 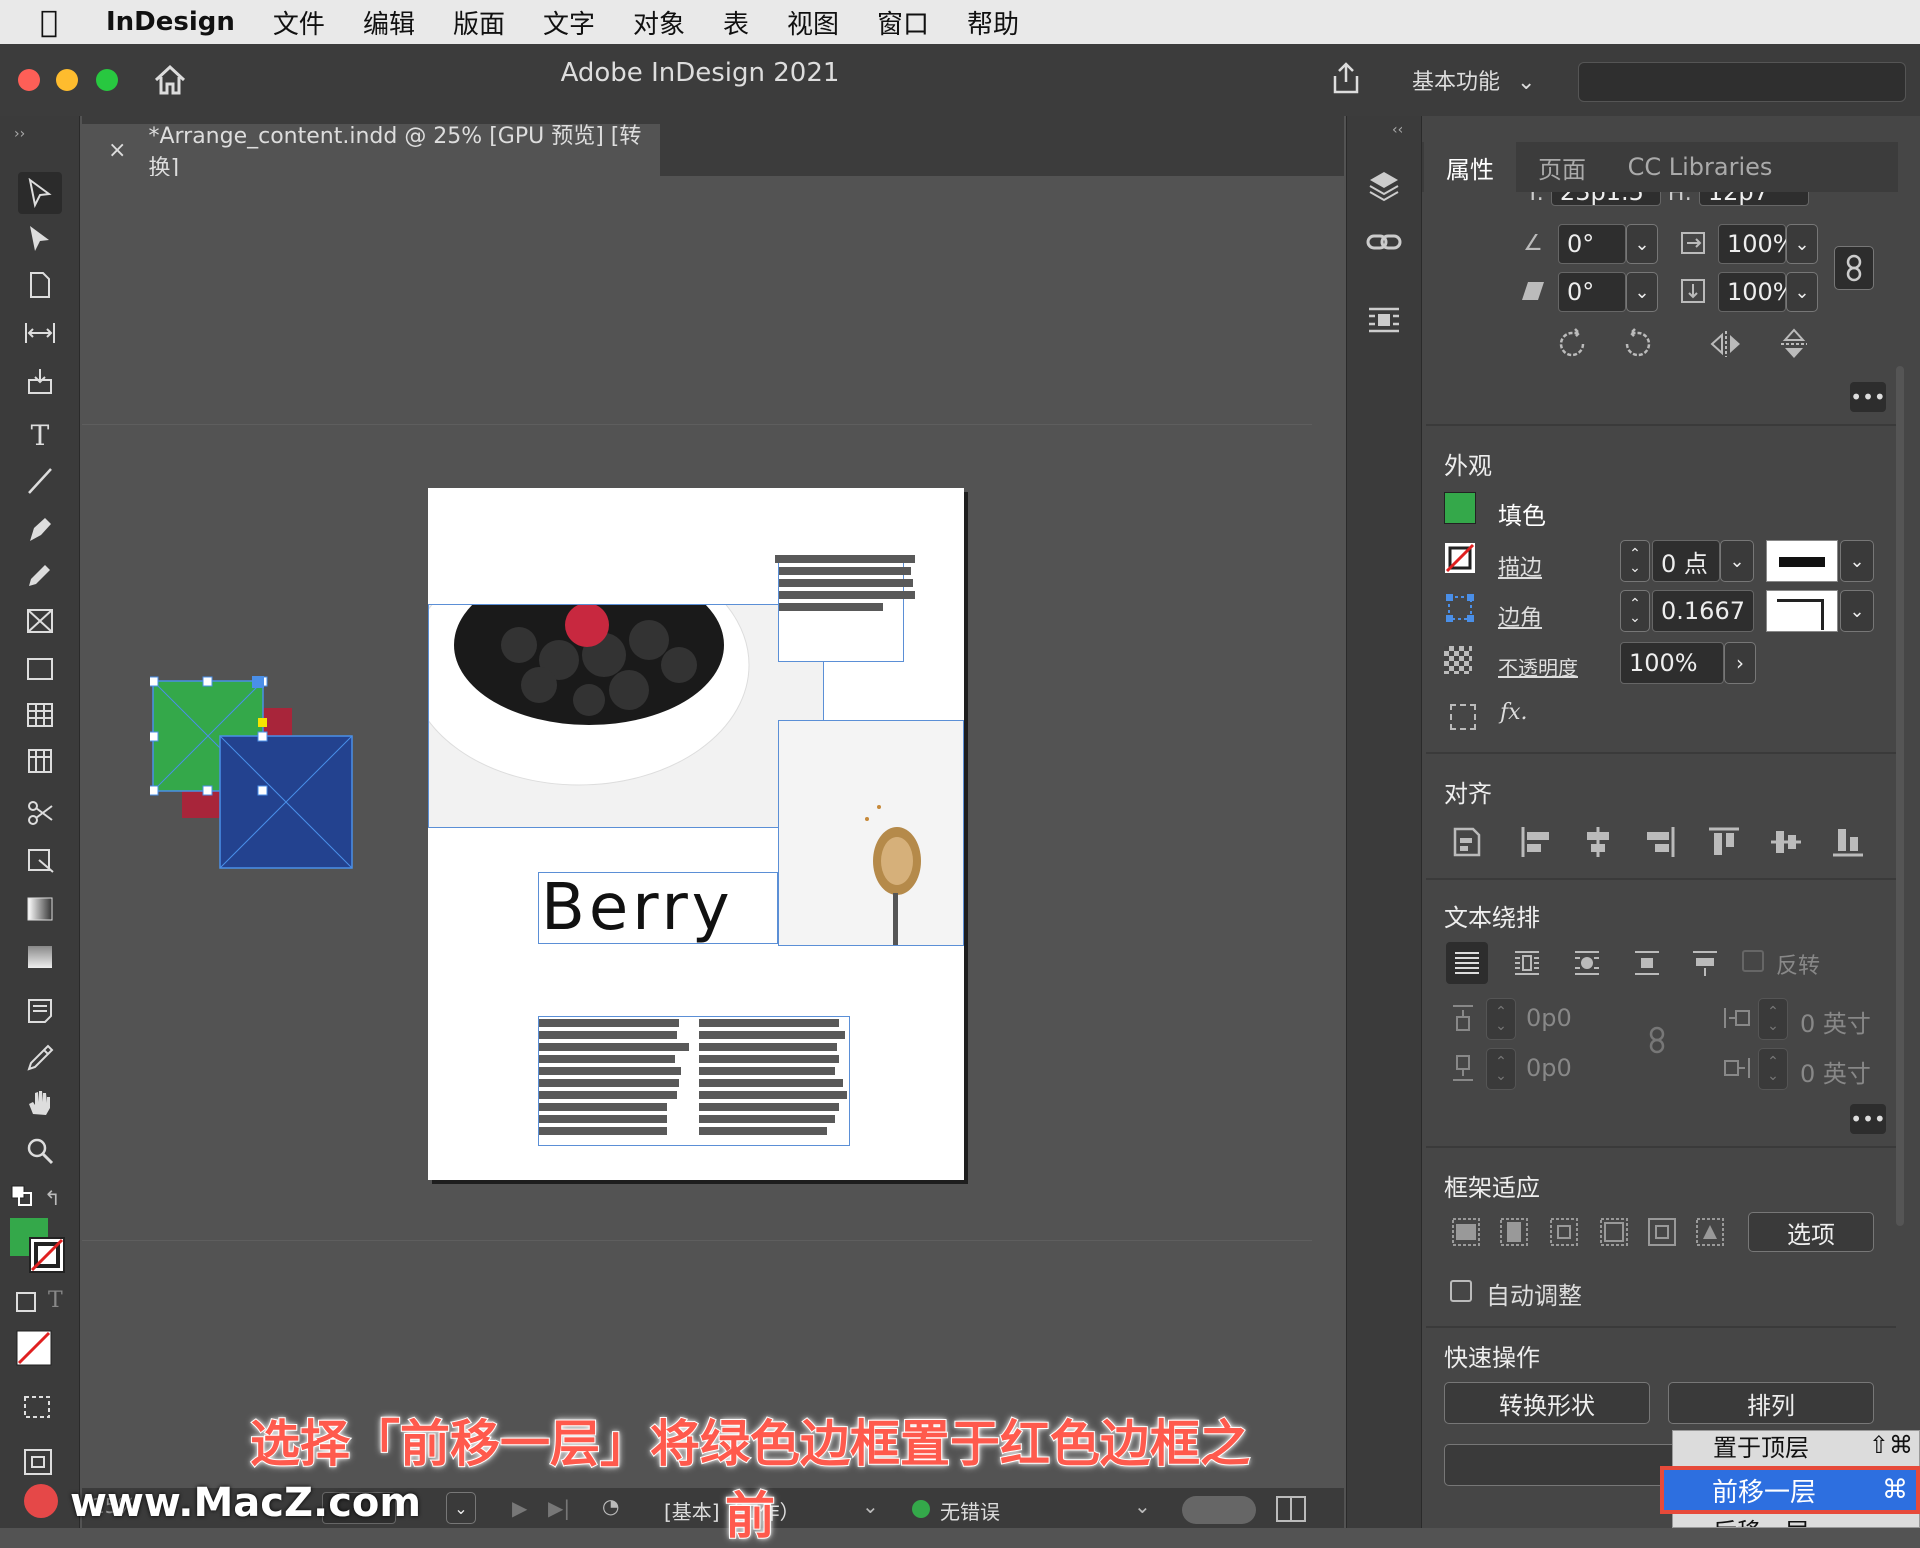 What do you see at coordinates (1802, 611) in the screenshot?
I see `corner-shape-swatch` at bounding box center [1802, 611].